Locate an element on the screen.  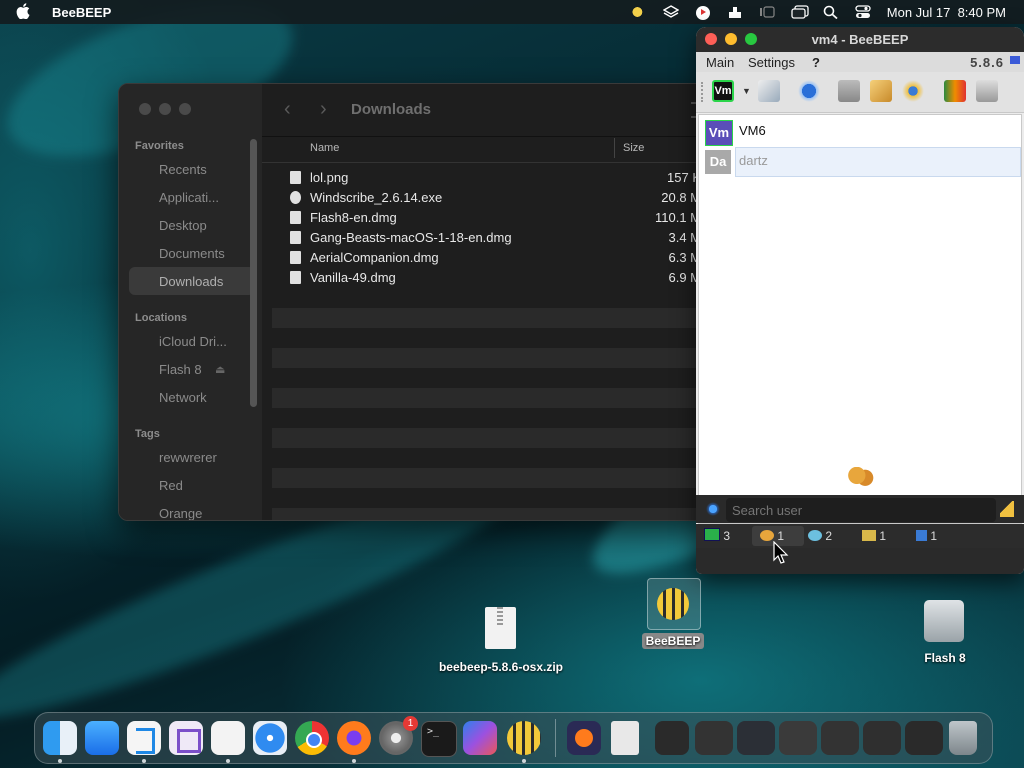
menu-bar: BeeBEEP Mon Jul 17 8:40 PM is located at coordinates (512, 12).